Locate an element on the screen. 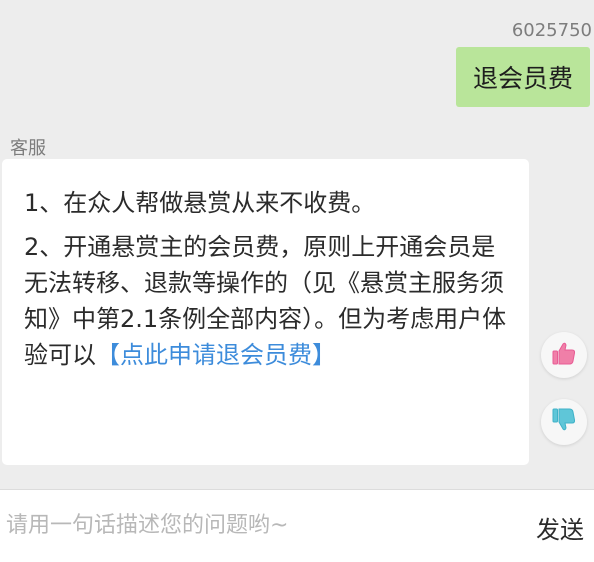  thumbs-down-button is located at coordinates (564, 422).